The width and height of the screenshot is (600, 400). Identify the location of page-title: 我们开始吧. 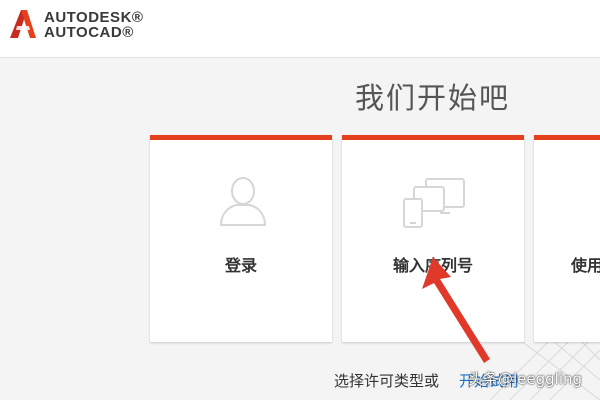
(433, 98).